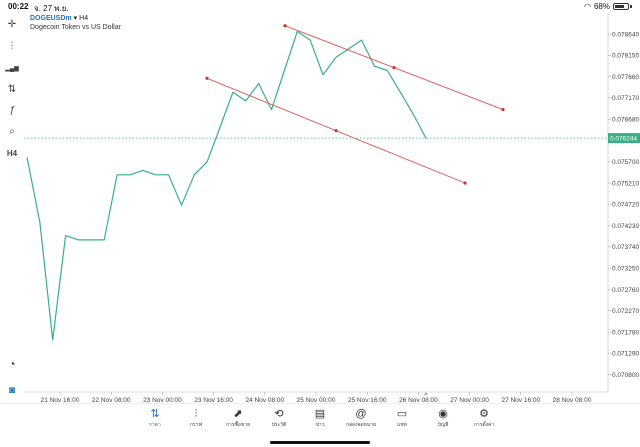 The width and height of the screenshot is (640, 447). Describe the element at coordinates (625, 34) in the screenshot. I see `price-tick-label: 0.078640` at that location.